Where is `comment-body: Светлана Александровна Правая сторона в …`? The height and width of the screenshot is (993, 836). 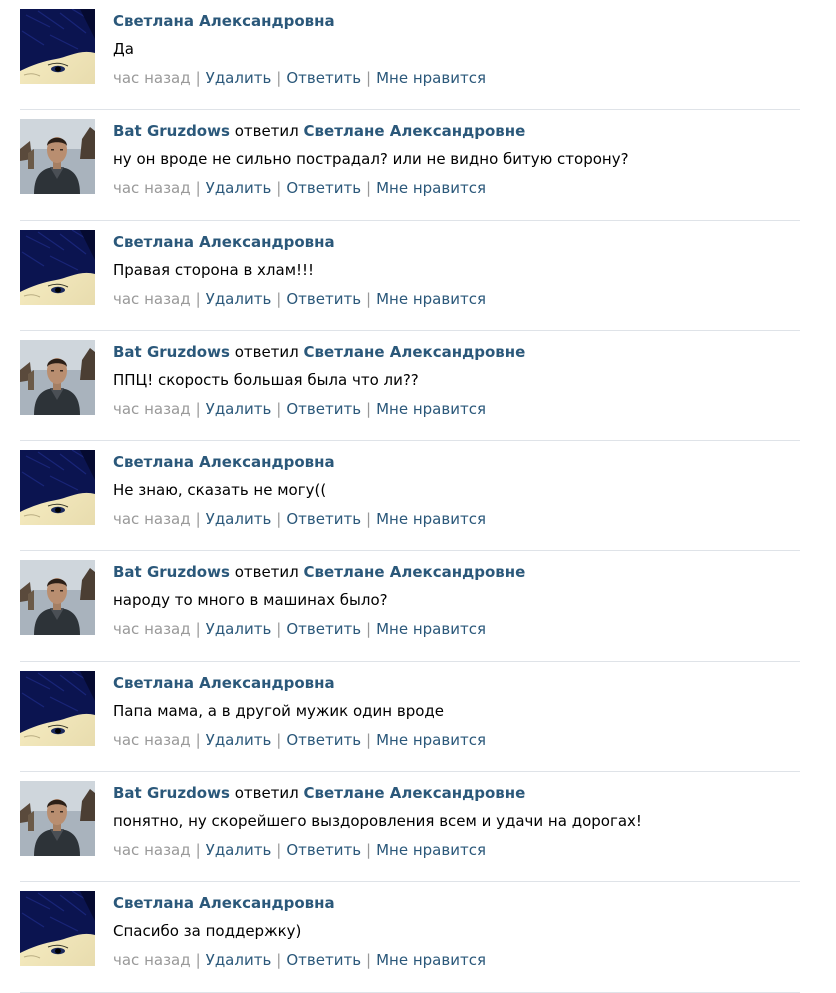 comment-body: Светлана Александровна Правая сторона в … is located at coordinates (456, 270).